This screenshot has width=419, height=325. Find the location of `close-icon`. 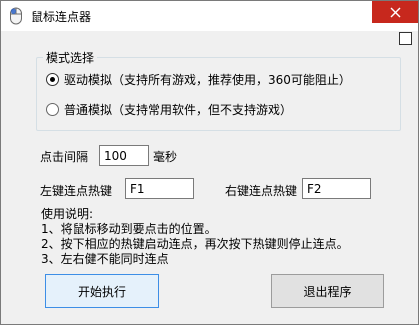

close-icon is located at coordinates (395, 12).